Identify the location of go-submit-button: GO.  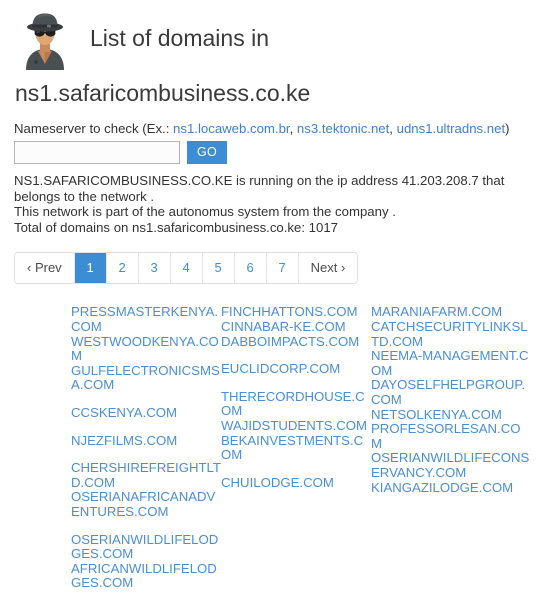
(207, 153).